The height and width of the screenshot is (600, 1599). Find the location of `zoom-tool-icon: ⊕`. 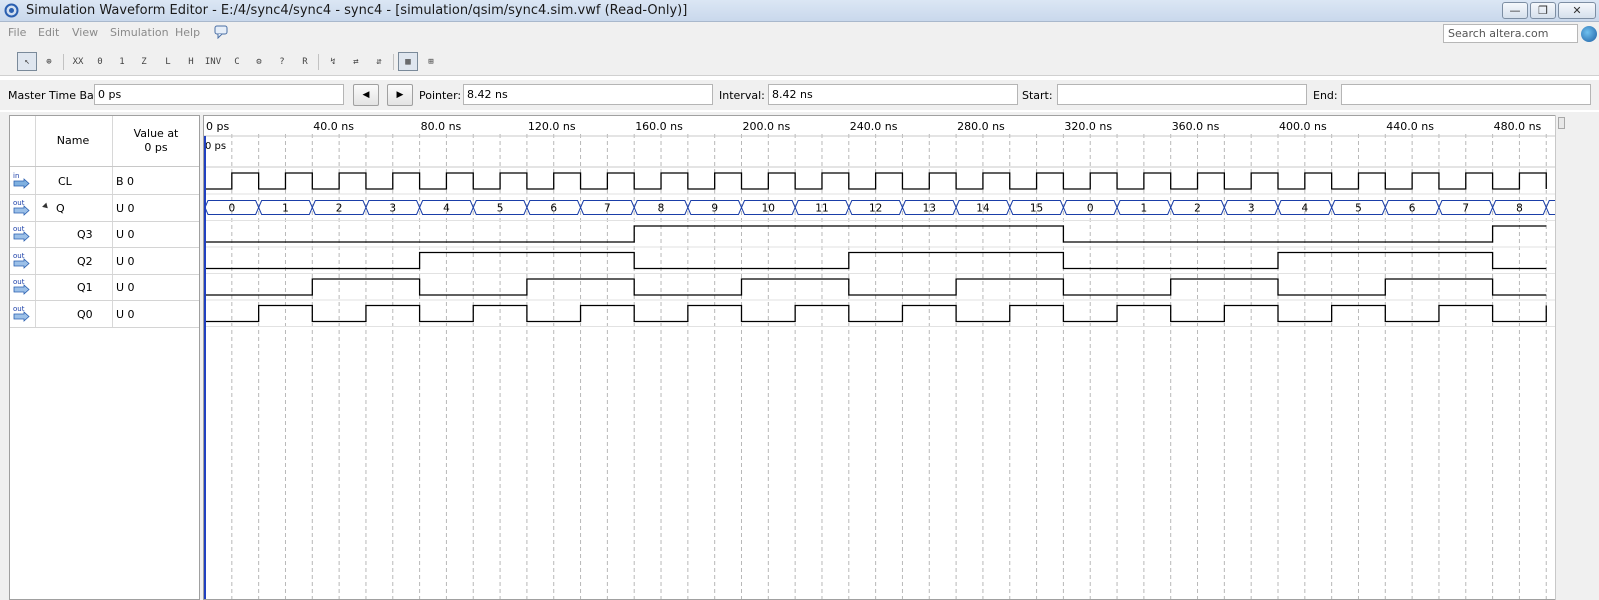

zoom-tool-icon: ⊕ is located at coordinates (49, 61).